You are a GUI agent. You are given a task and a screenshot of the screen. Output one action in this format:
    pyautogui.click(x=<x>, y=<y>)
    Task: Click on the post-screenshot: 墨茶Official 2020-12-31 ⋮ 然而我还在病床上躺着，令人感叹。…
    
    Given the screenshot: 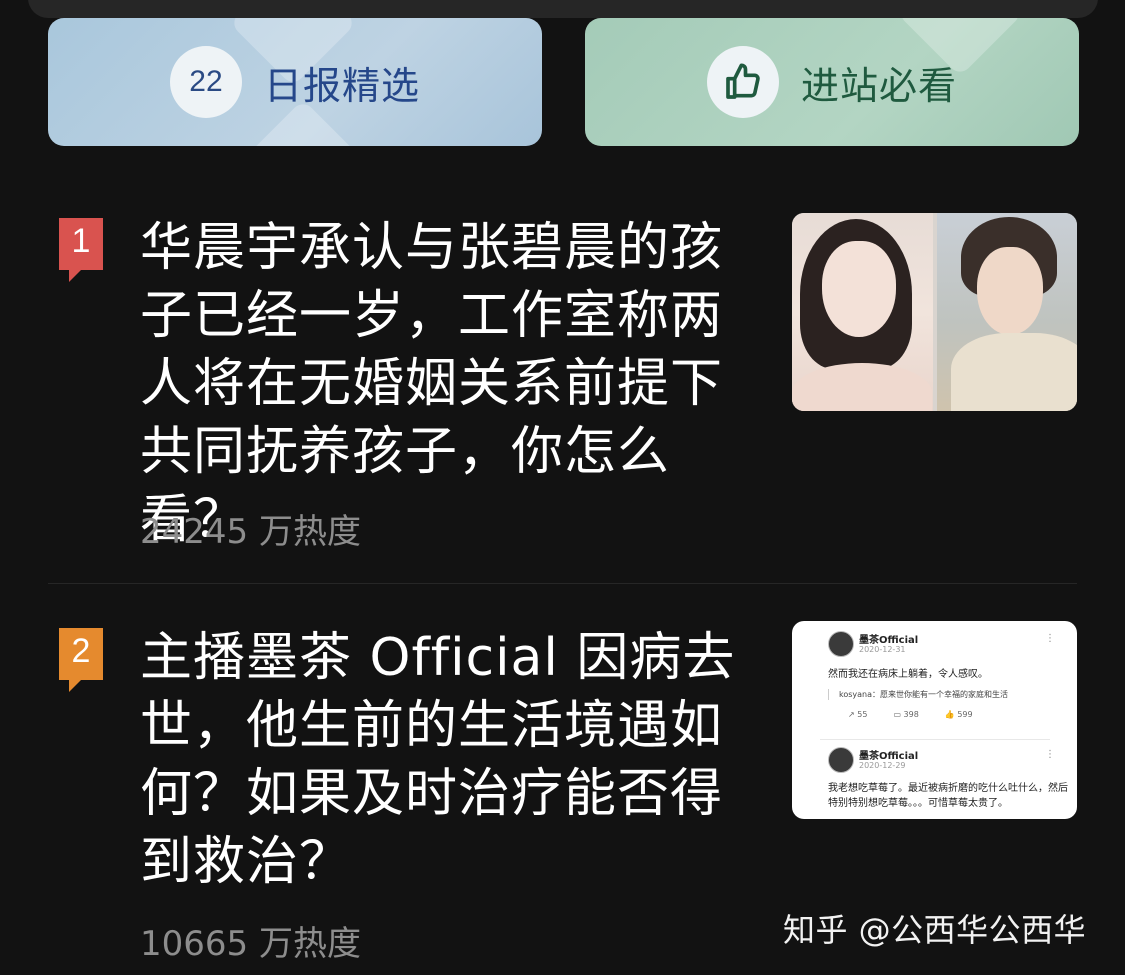 What is the action you would take?
    pyautogui.click(x=934, y=720)
    